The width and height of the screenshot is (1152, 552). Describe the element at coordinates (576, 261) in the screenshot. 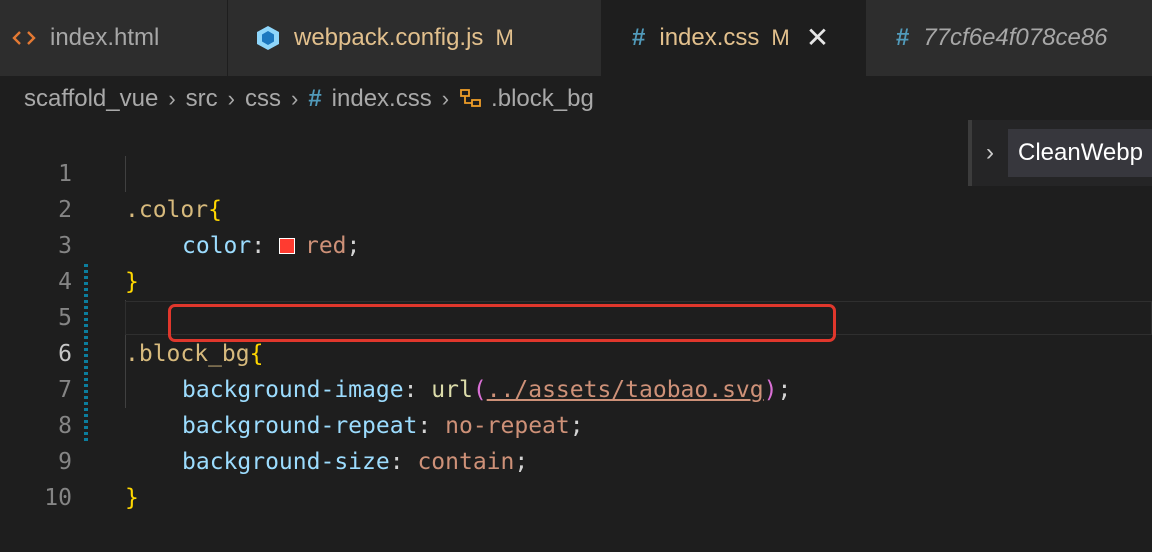

I see `code-line: 4` at that location.